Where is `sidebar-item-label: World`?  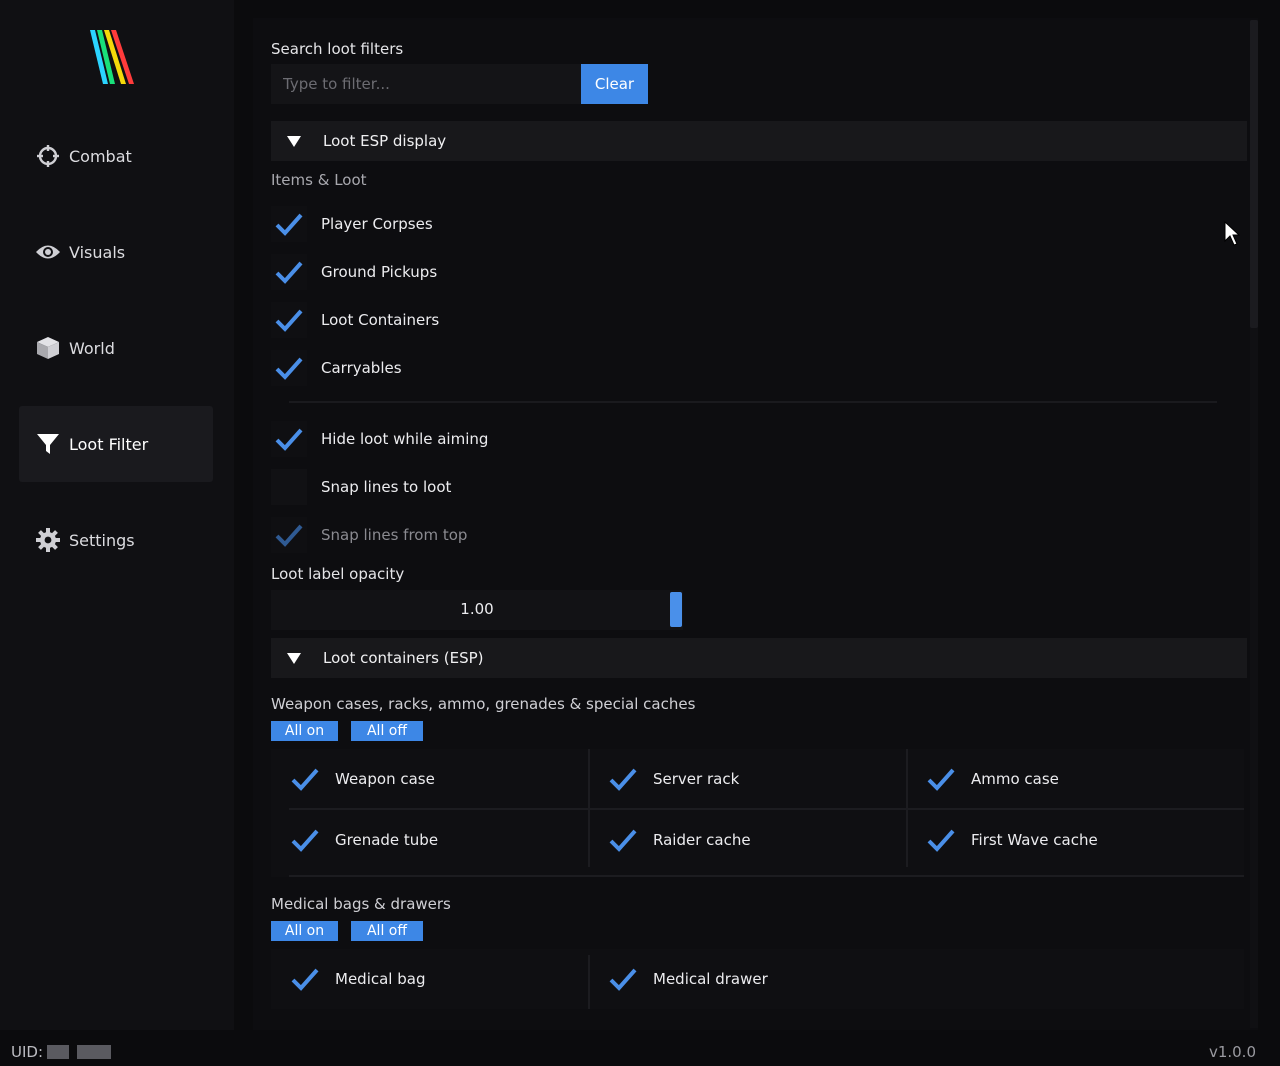 sidebar-item-label: World is located at coordinates (92, 348).